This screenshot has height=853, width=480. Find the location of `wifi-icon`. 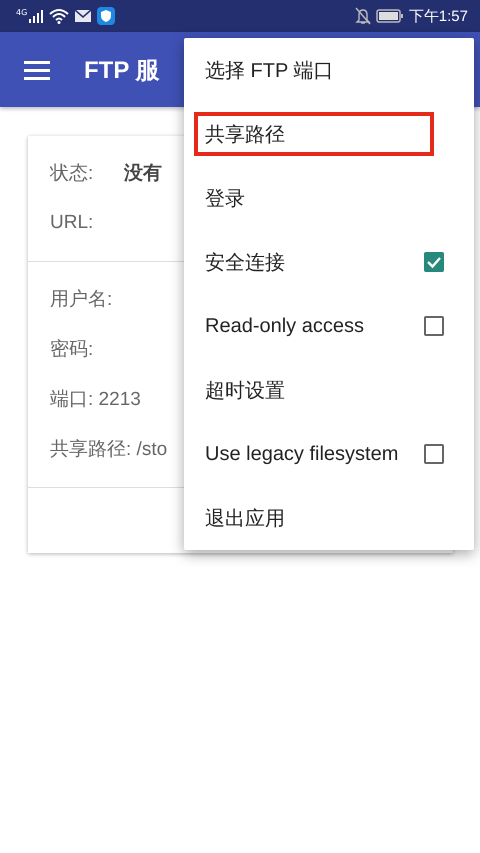

wifi-icon is located at coordinates (59, 16).